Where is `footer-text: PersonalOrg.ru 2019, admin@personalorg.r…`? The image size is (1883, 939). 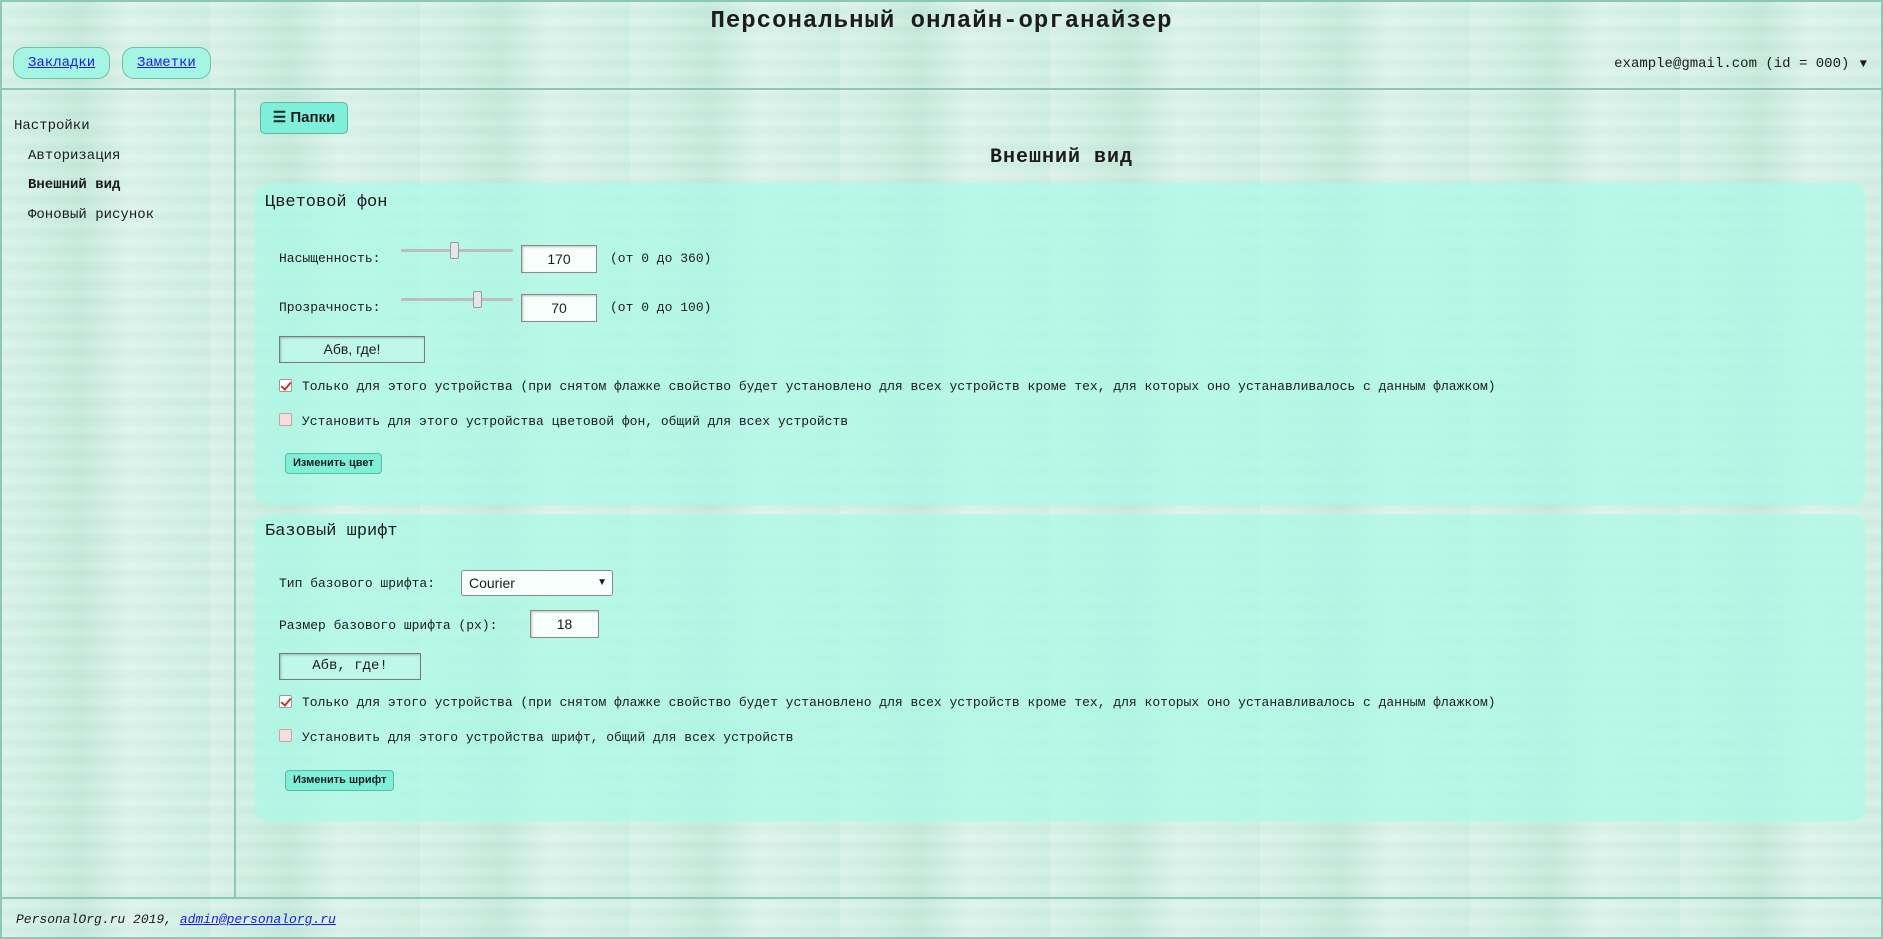 footer-text: PersonalOrg.ru 2019, admin@personalorg.r… is located at coordinates (176, 919).